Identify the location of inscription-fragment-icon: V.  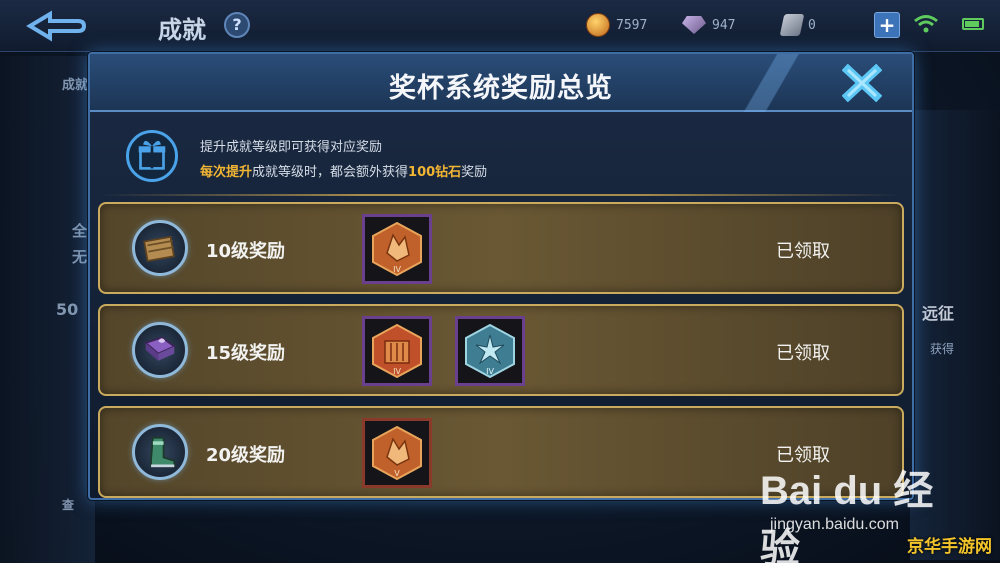
(397, 453).